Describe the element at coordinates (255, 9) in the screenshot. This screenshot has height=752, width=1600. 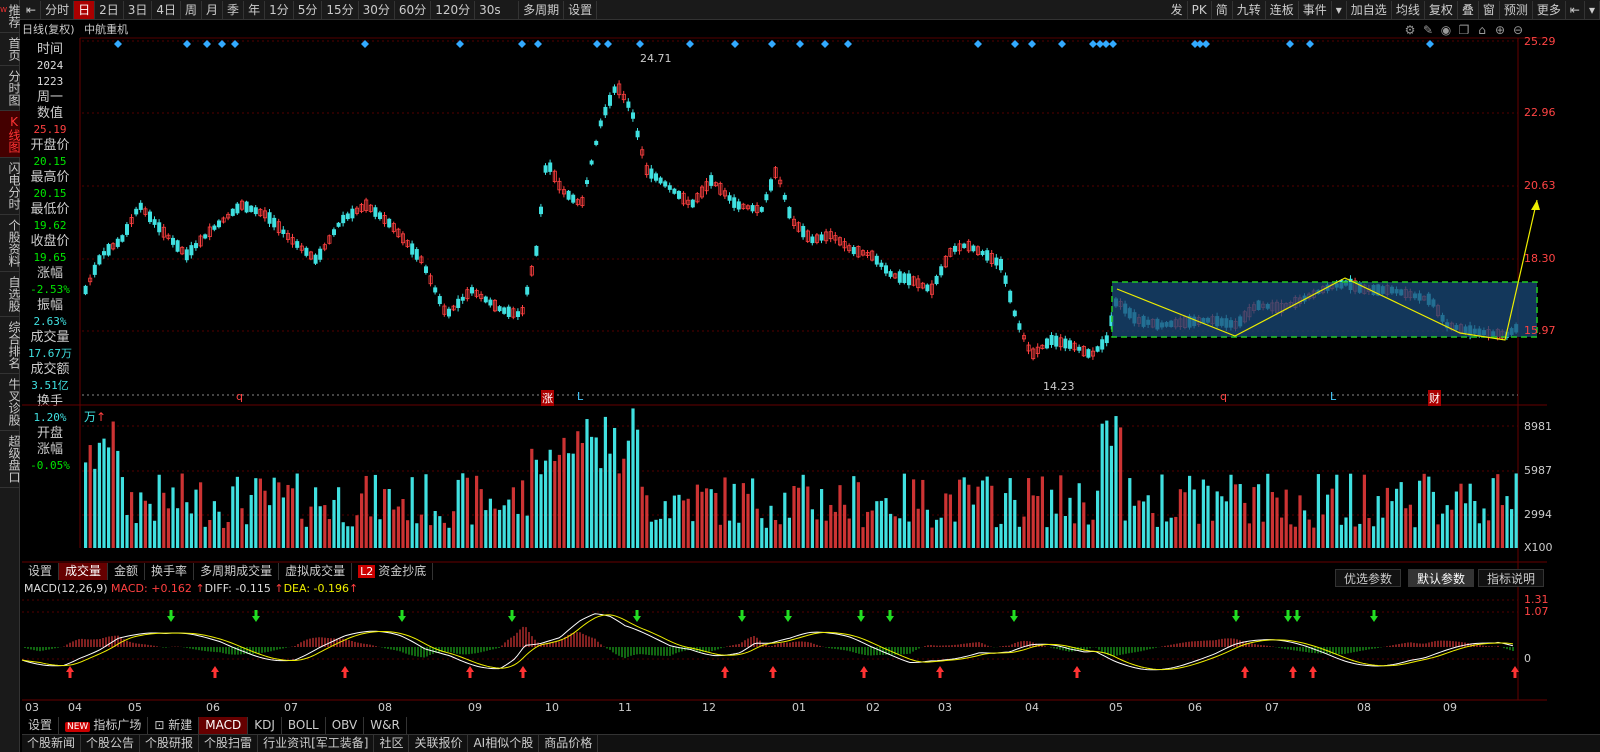
I see `period-tab: 年` at that location.